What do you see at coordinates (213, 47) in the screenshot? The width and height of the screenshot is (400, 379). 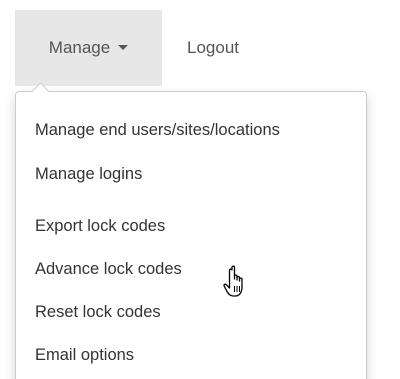 I see `logout-label: Logout` at bounding box center [213, 47].